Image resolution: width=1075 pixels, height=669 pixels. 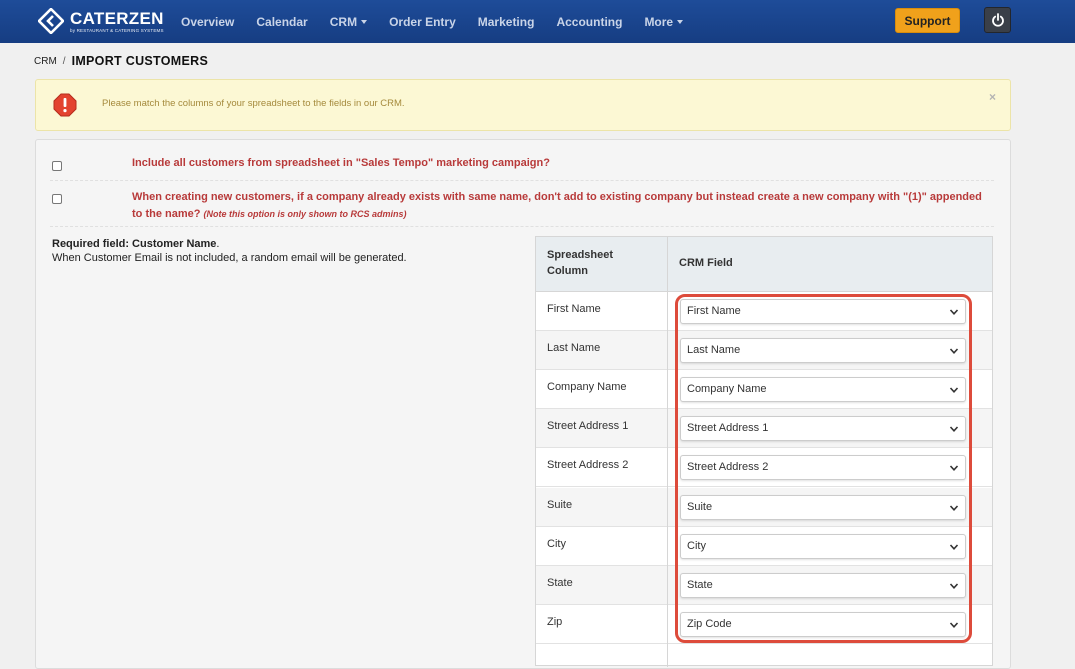 I want to click on table-row: Street Address 1 Street Address 1, so click(x=764, y=429).